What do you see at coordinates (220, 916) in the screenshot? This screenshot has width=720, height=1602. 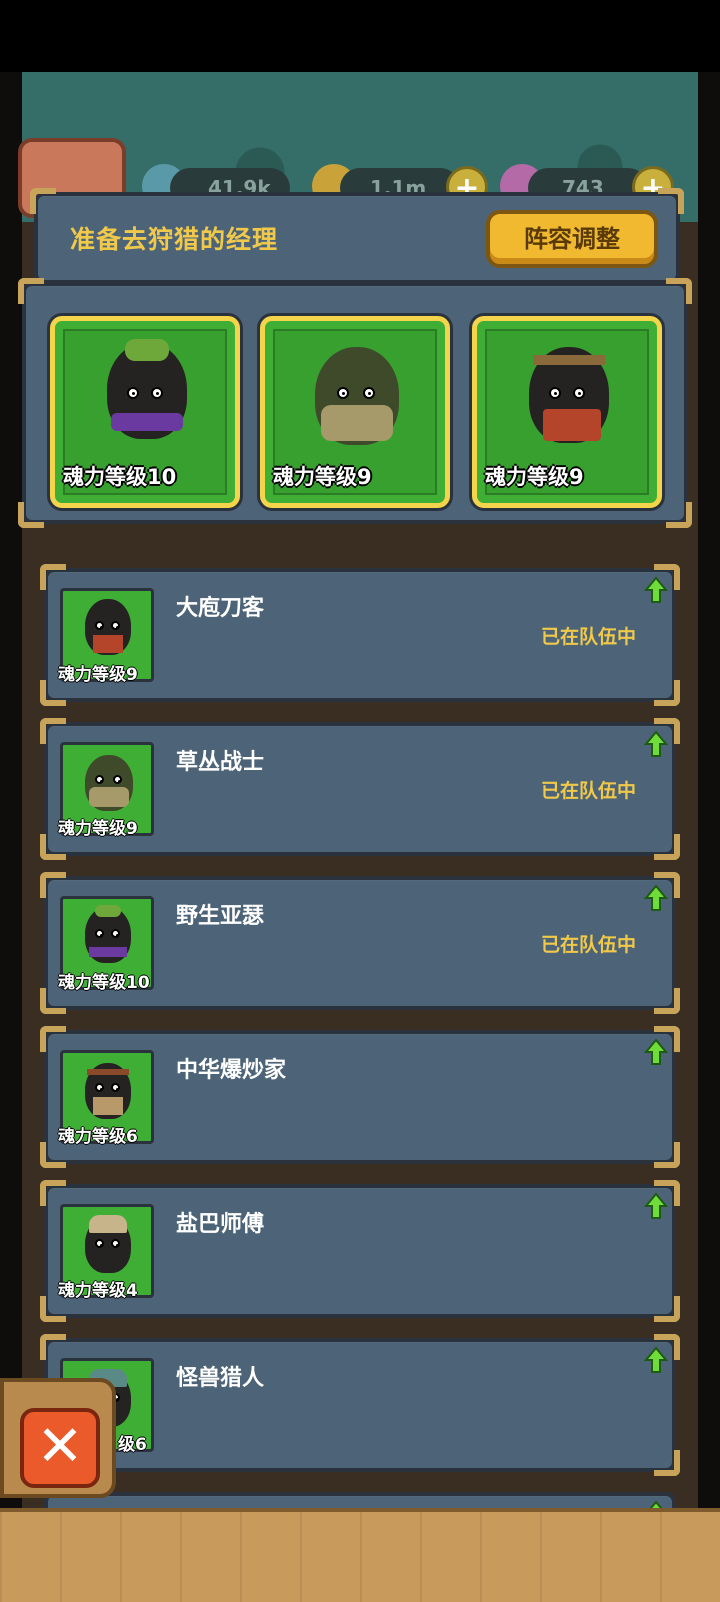 I see `hero-name: 野生亚瑟` at bounding box center [220, 916].